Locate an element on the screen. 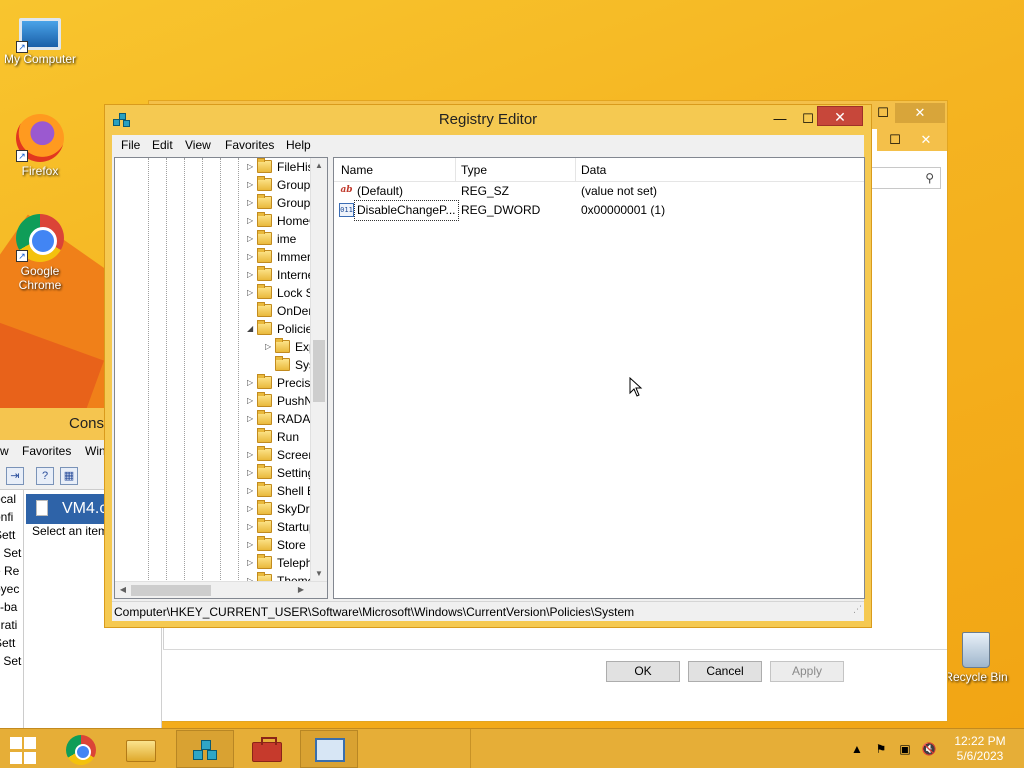  console-menu-window: Win is located at coordinates (95, 451).